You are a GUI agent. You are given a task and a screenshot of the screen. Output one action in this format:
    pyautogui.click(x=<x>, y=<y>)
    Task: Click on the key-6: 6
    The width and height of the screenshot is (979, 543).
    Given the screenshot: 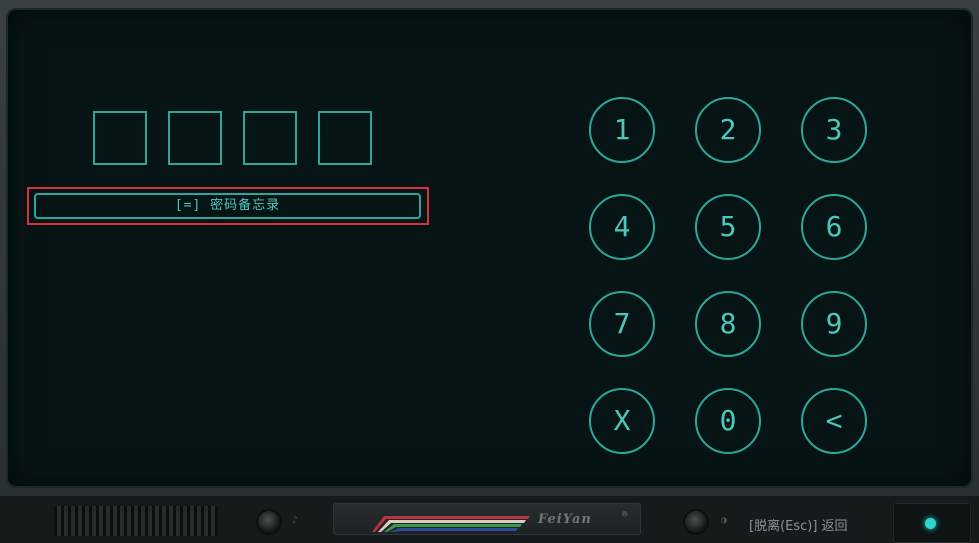 What is the action you would take?
    pyautogui.click(x=834, y=227)
    